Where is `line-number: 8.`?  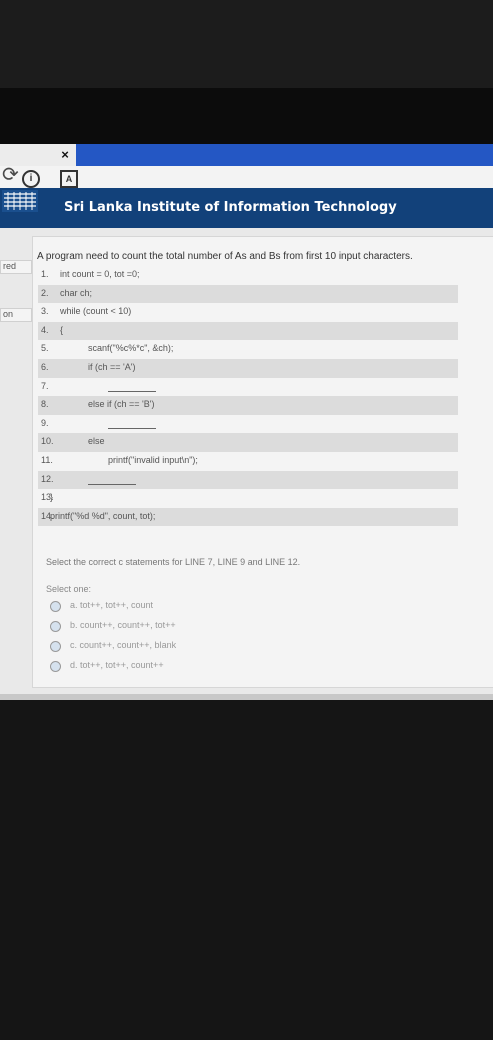
line-number: 8. is located at coordinates (45, 404).